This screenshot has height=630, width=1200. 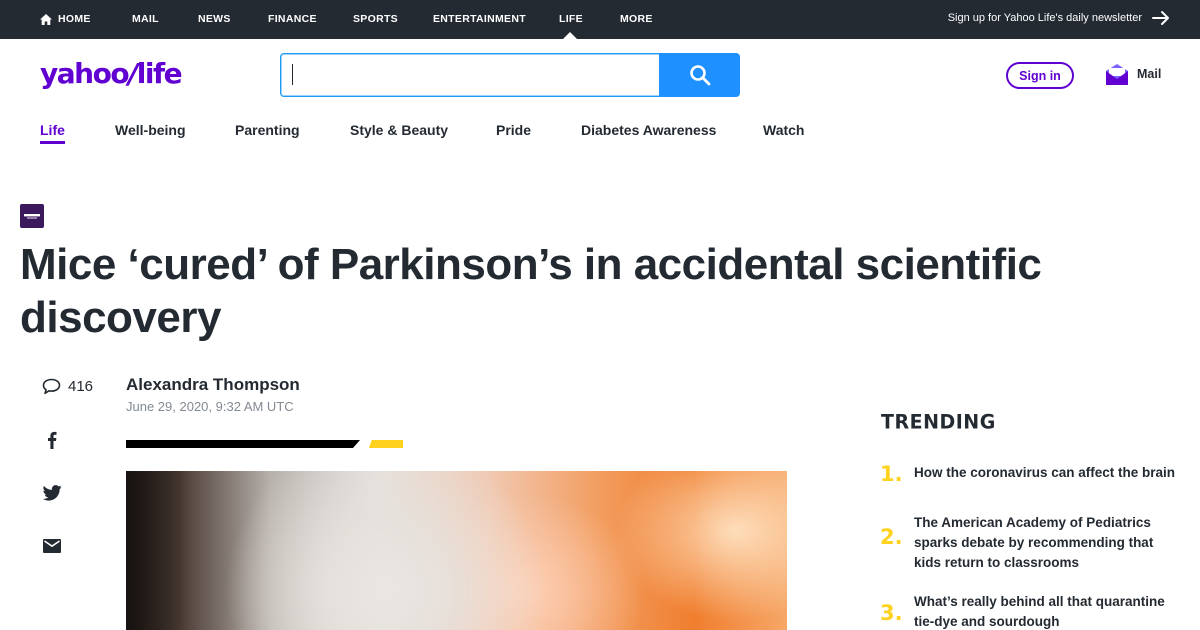 What do you see at coordinates (292, 19) in the screenshot?
I see `topnav-finance: FINANCE` at bounding box center [292, 19].